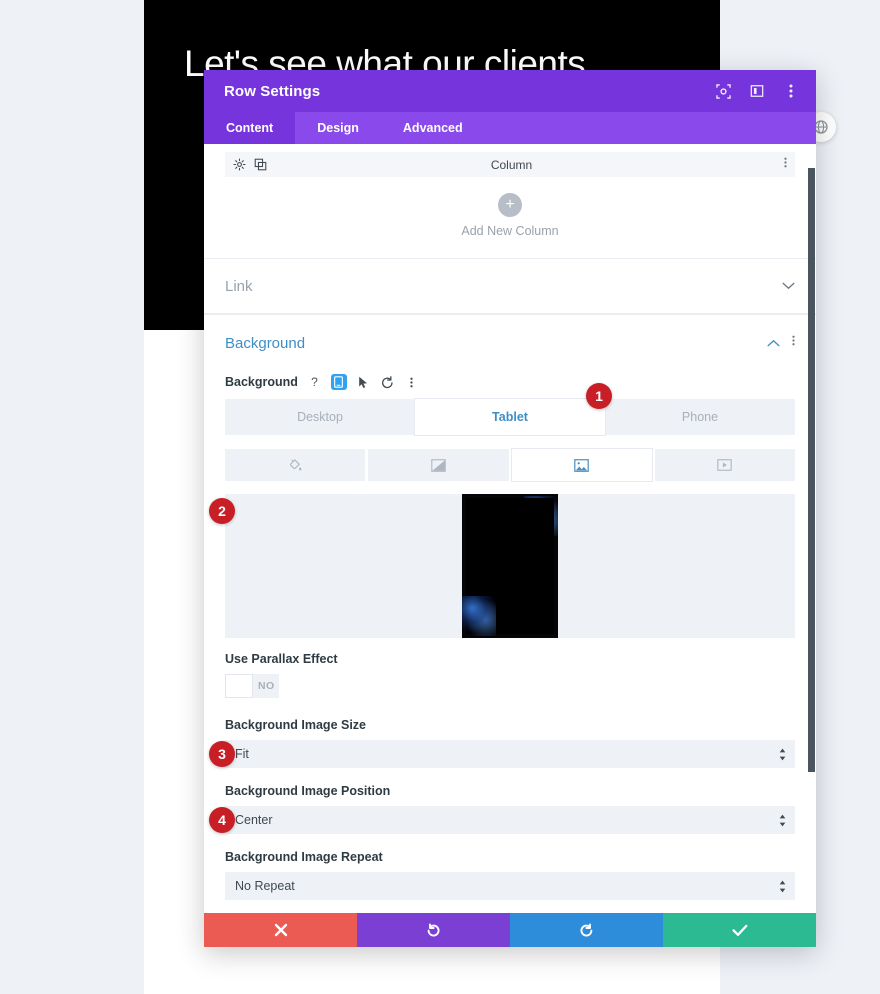 The width and height of the screenshot is (880, 994). I want to click on cancel-button, so click(280, 930).